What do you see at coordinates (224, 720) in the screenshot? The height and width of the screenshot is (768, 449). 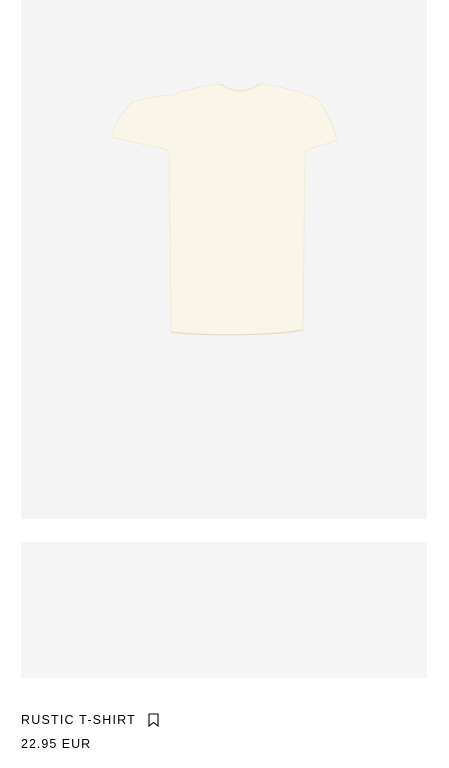 I see `product-name-row: RUSTIC T-SHIRT` at bounding box center [224, 720].